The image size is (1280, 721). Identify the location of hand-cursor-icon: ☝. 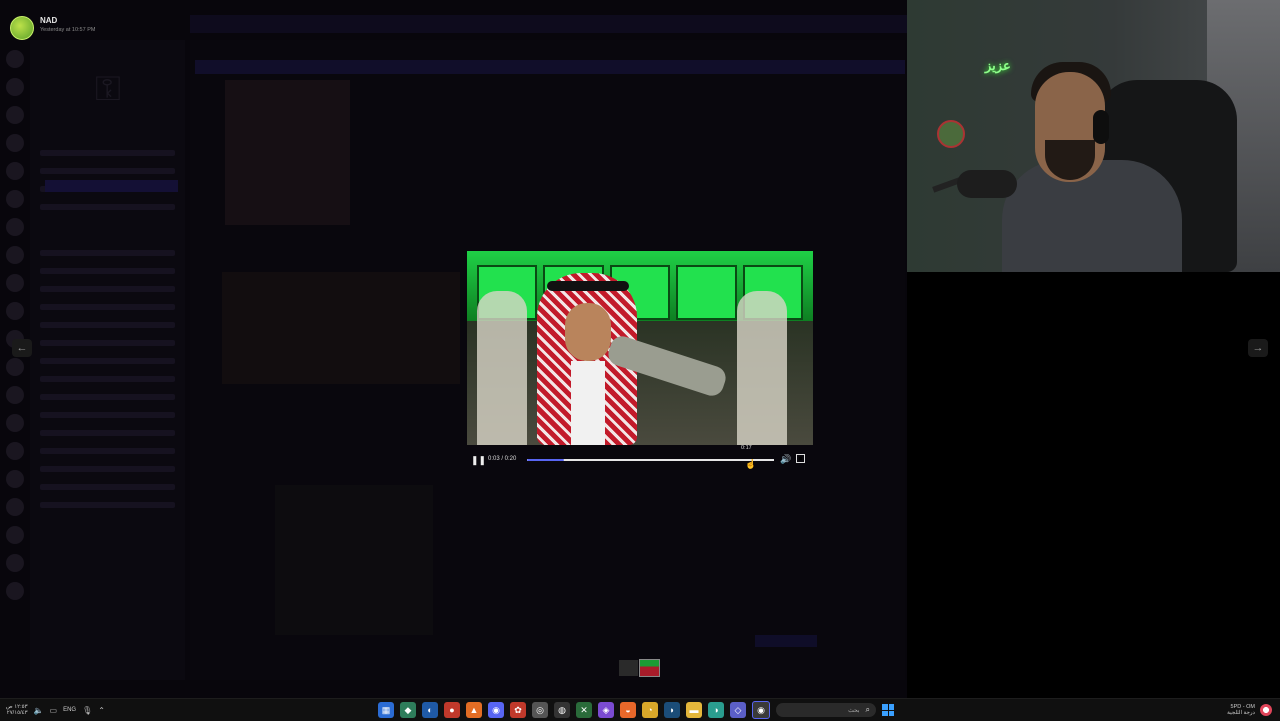
(751, 464).